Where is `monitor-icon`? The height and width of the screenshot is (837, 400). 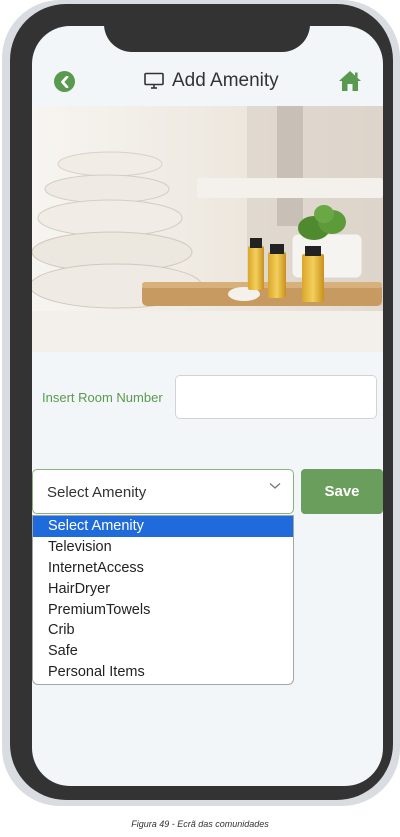
monitor-icon is located at coordinates (154, 80).